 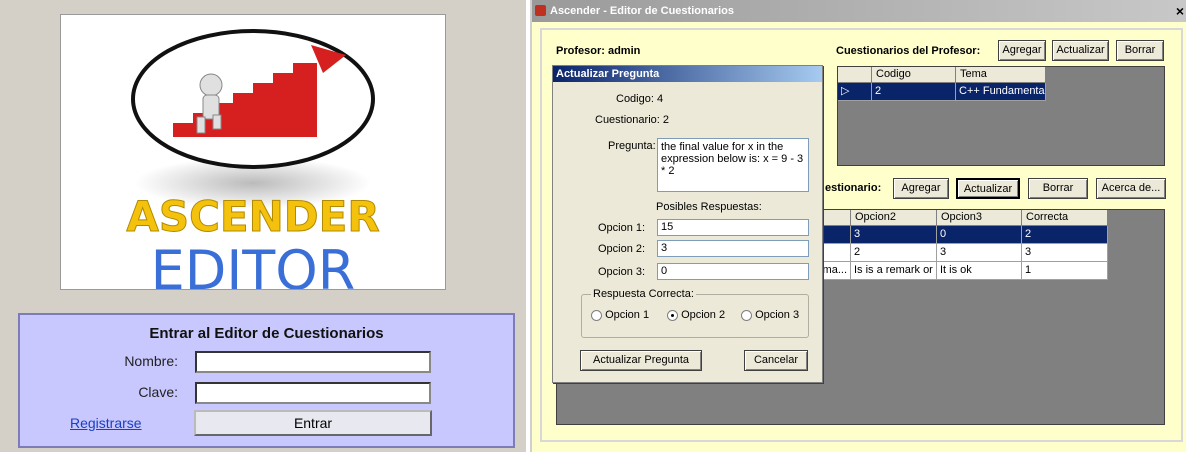 What do you see at coordinates (1065, 218) in the screenshot?
I see `column-header: Correcta` at bounding box center [1065, 218].